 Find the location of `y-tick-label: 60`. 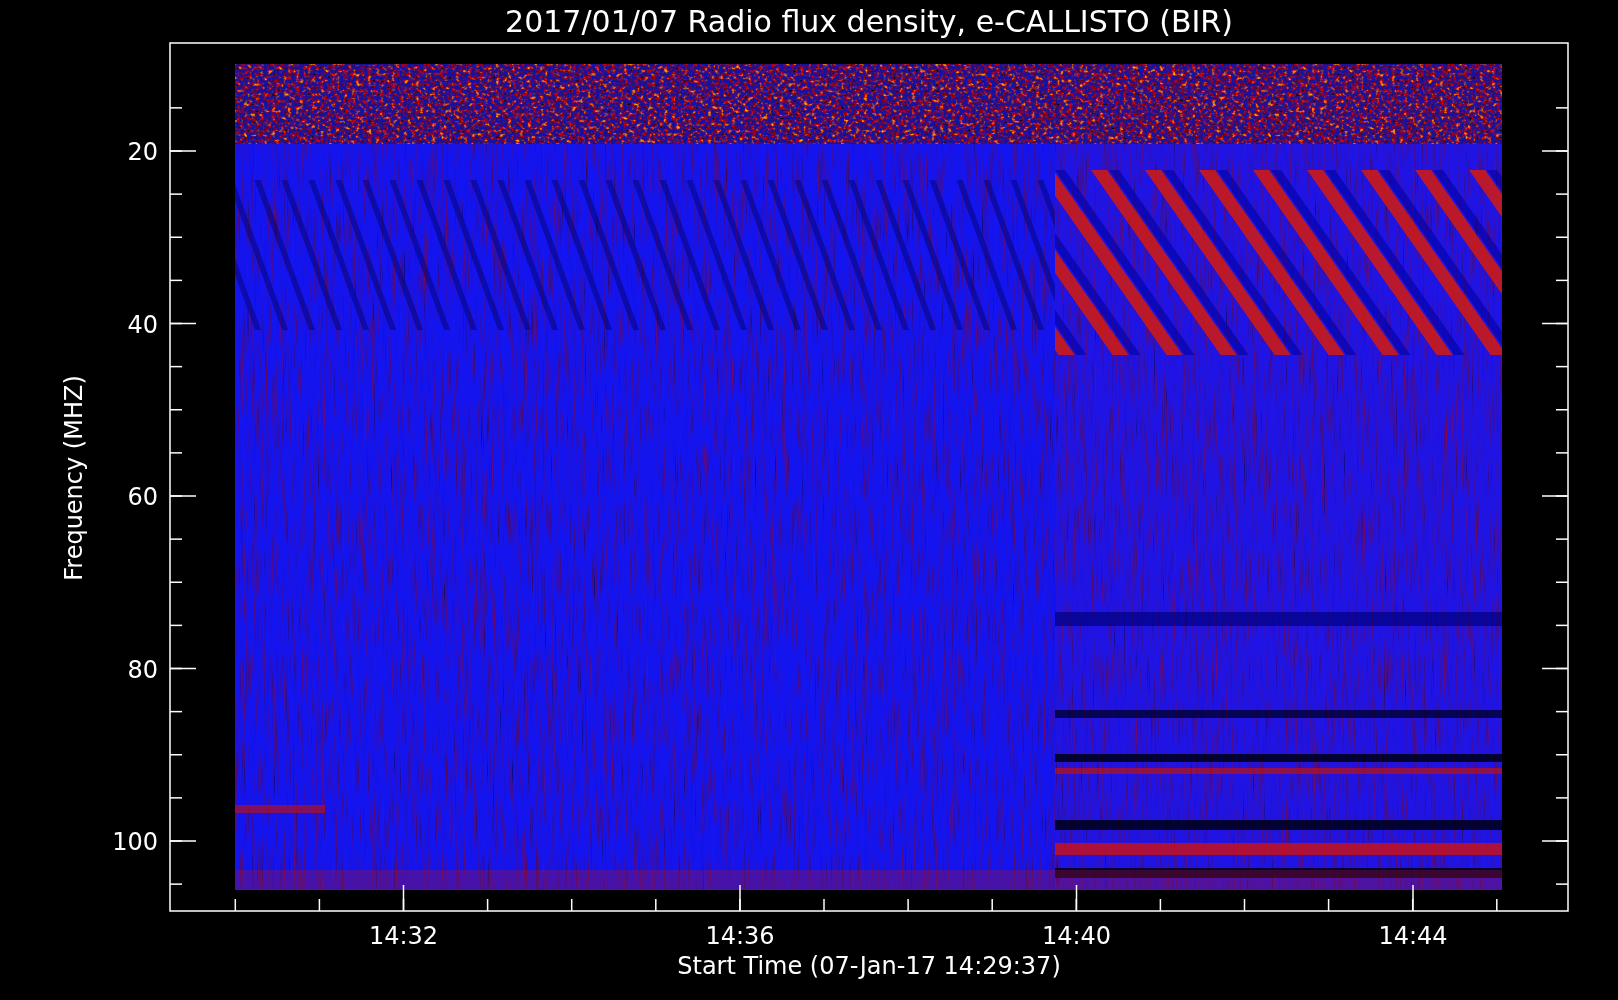

y-tick-label: 60 is located at coordinates (142, 497).